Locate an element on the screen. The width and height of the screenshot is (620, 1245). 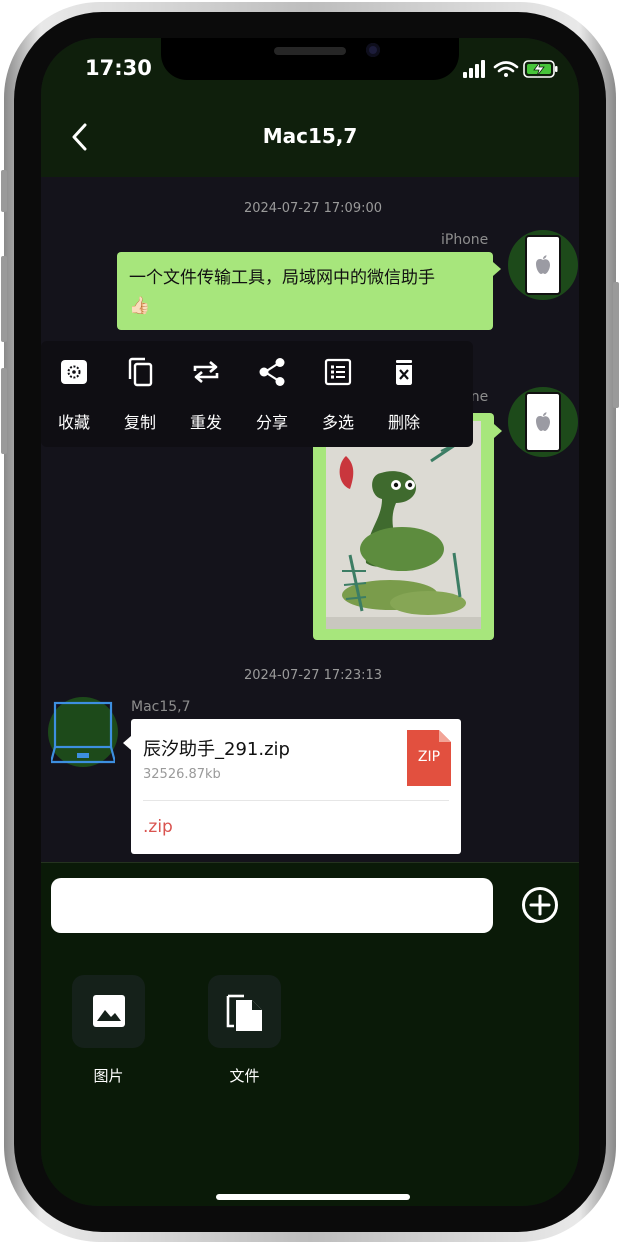
copy-icon is located at coordinates (140, 372).